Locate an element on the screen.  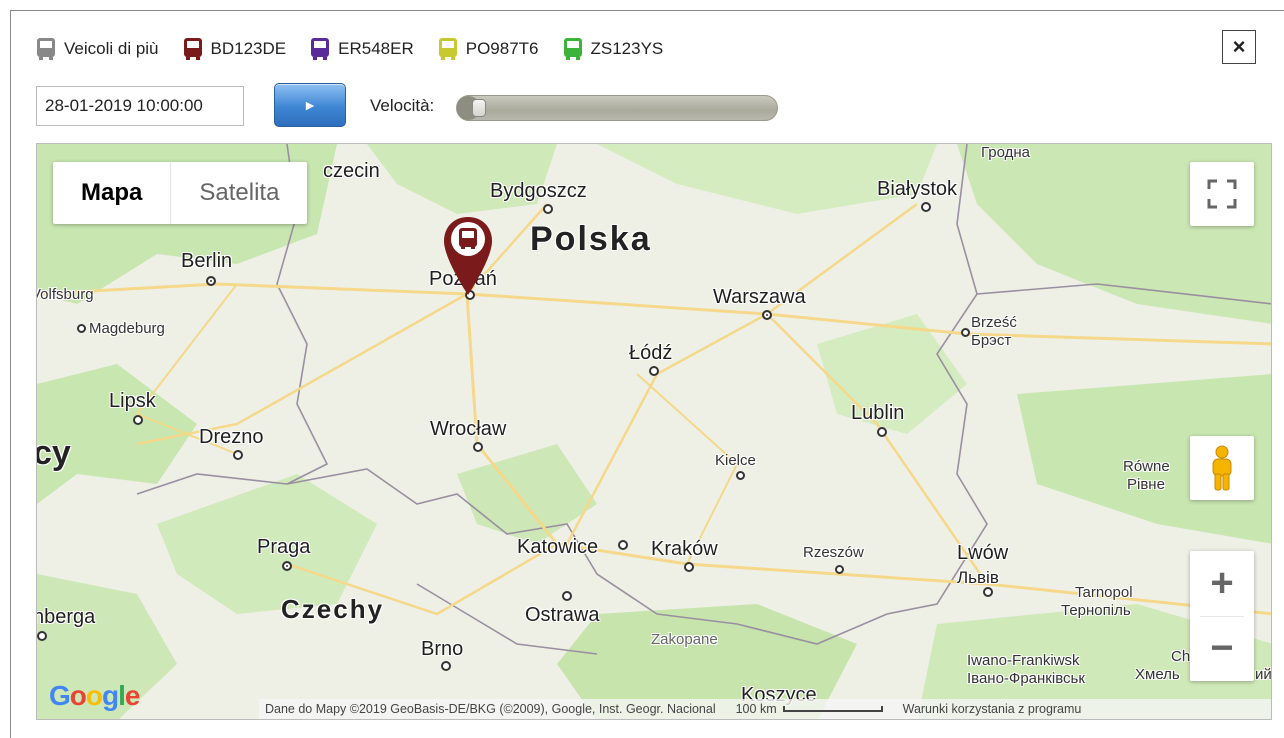
city-label-lipsk: Lipsk is located at coordinates (132, 401).